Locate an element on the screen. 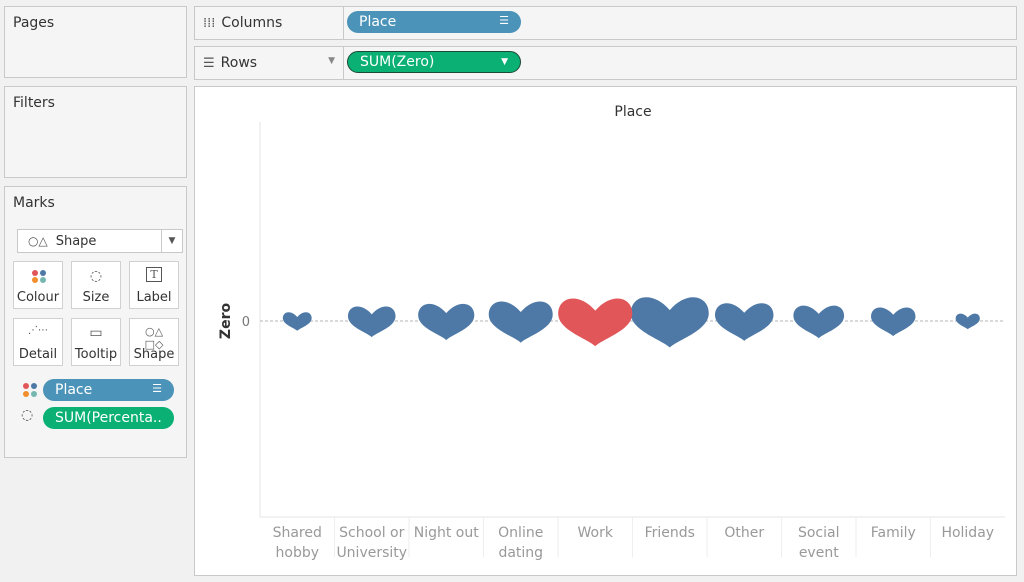  x-tick-label: Other is located at coordinates (744, 533).